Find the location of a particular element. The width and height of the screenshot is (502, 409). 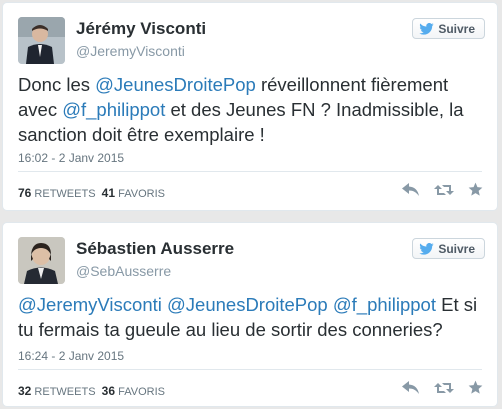

timestamp: 16:02 - 2 Janv 2015 is located at coordinates (71, 158).